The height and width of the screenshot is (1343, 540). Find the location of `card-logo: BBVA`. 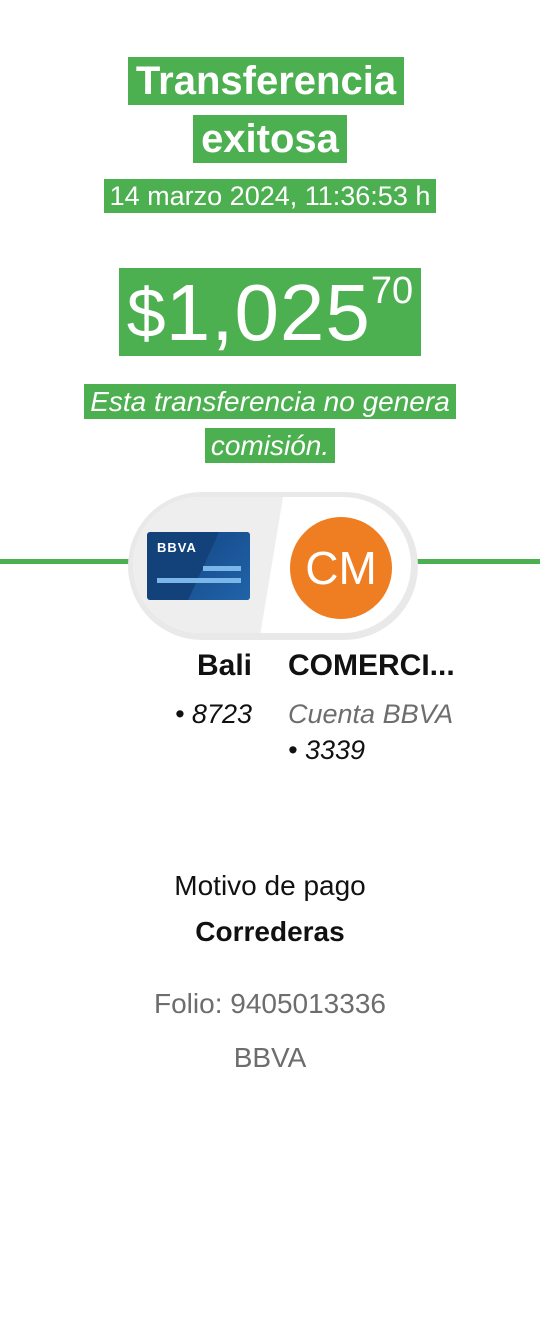

card-logo: BBVA is located at coordinates (177, 547).